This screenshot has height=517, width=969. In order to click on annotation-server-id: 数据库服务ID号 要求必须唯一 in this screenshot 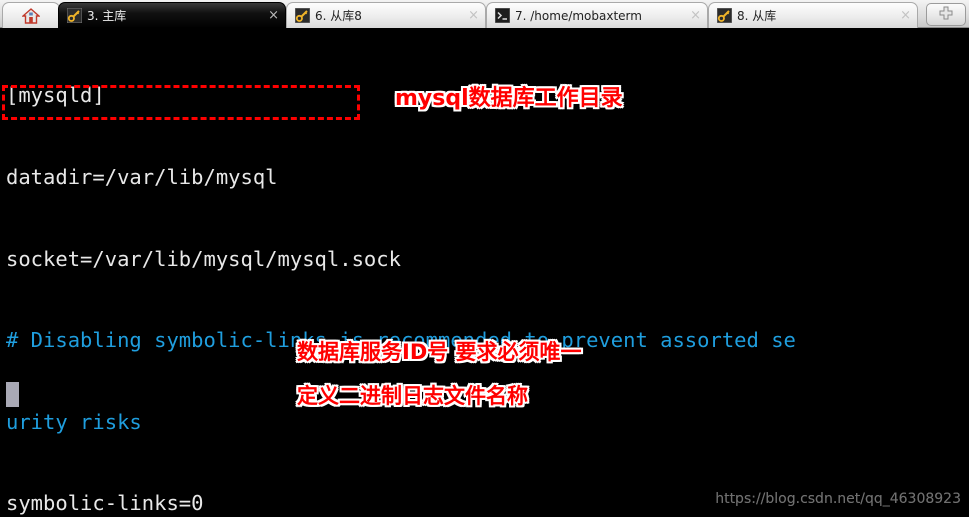, I will do `click(439, 352)`.